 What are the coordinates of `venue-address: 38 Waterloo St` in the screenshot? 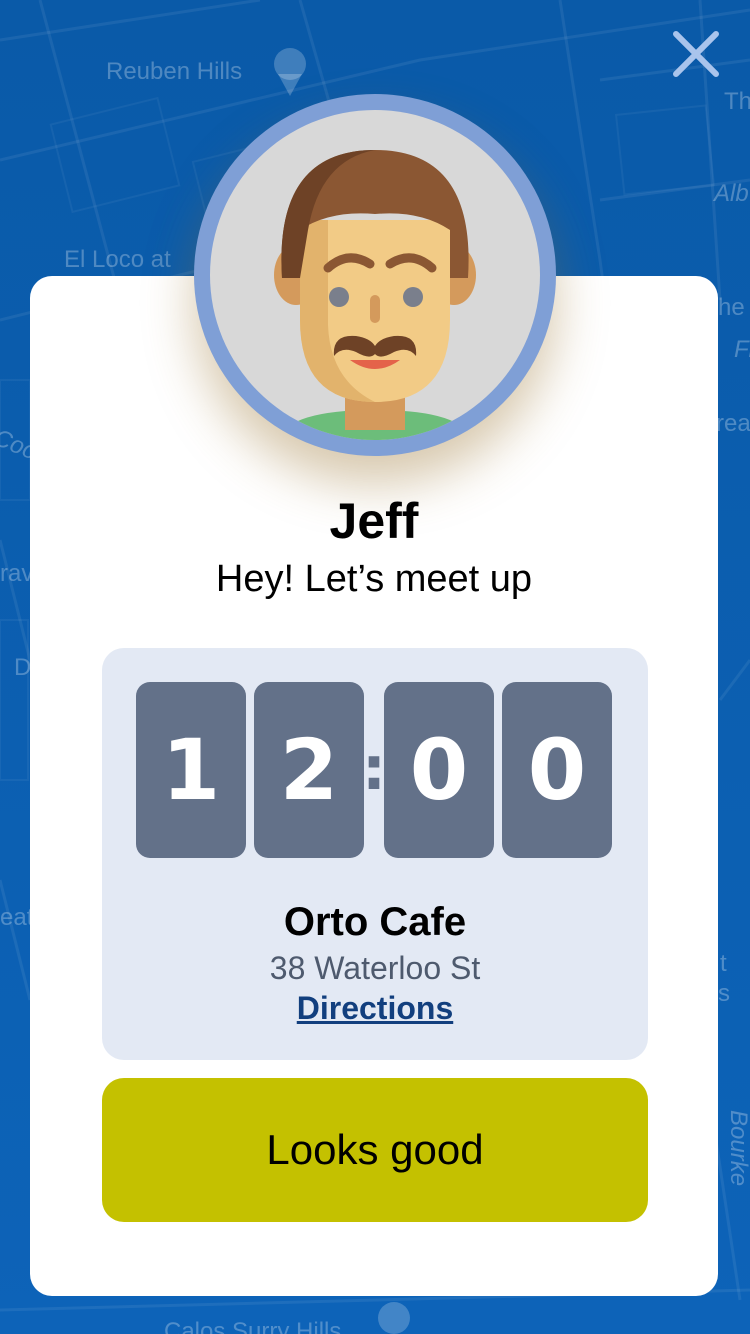 It's located at (375, 968).